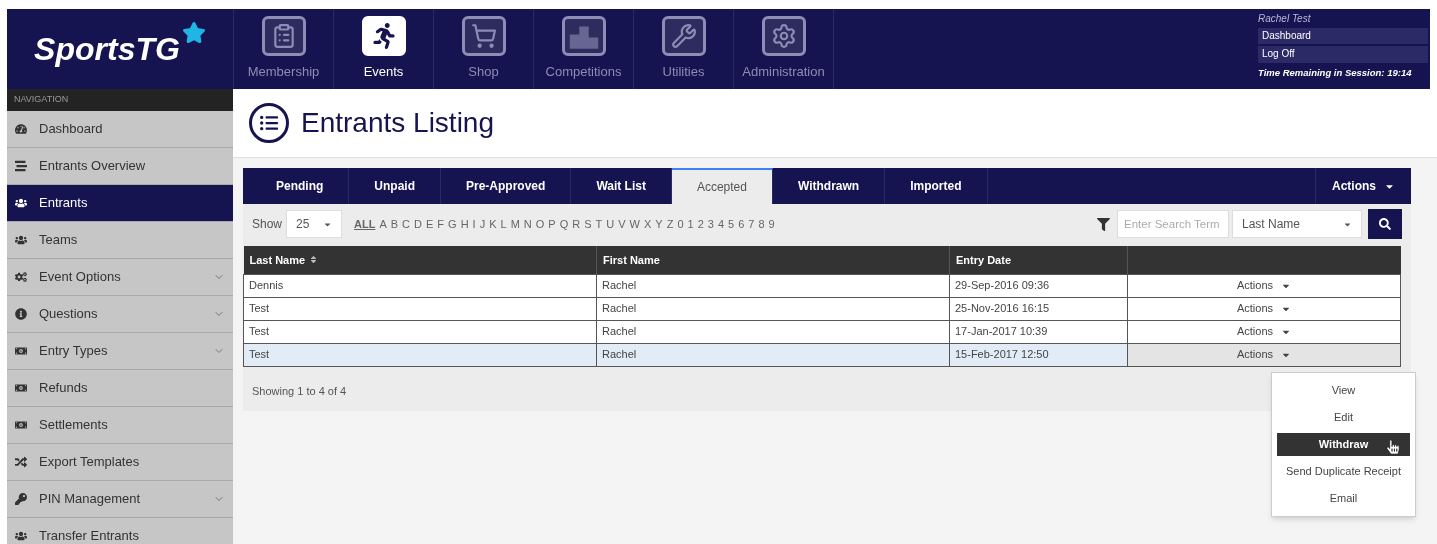 The image size is (1437, 544). What do you see at coordinates (1343, 390) in the screenshot?
I see `menu-item: View` at bounding box center [1343, 390].